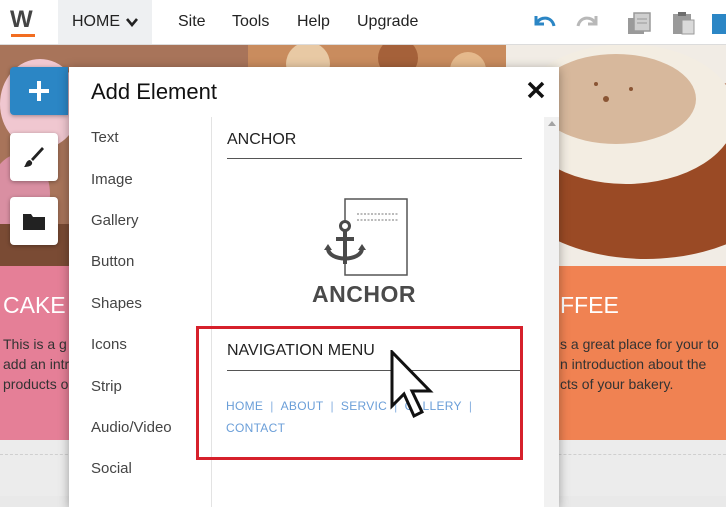  I want to click on category-text: Text, so click(140, 137).